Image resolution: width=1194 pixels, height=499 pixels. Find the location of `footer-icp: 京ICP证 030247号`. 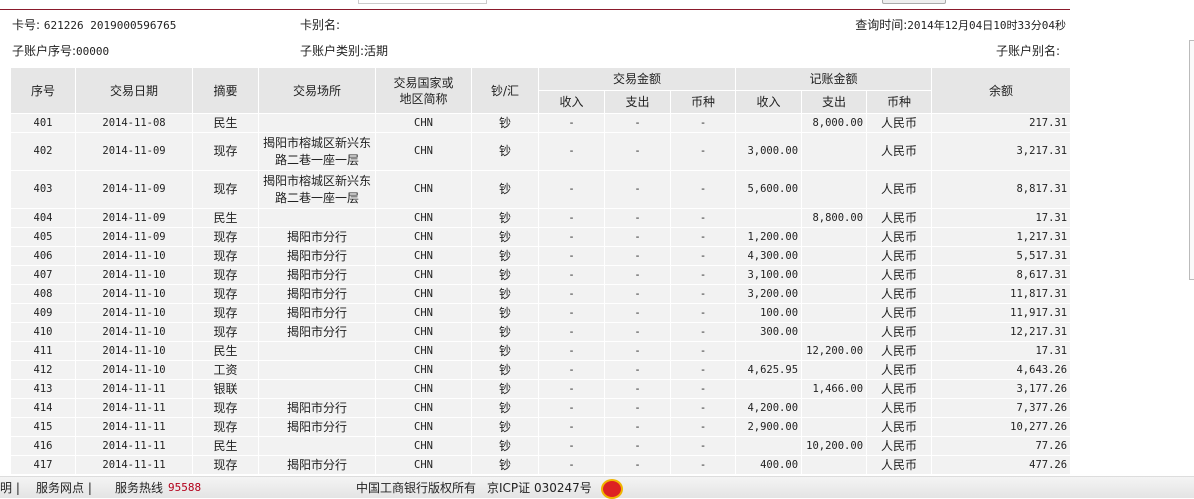

footer-icp: 京ICP证 030247号 is located at coordinates (539, 488).